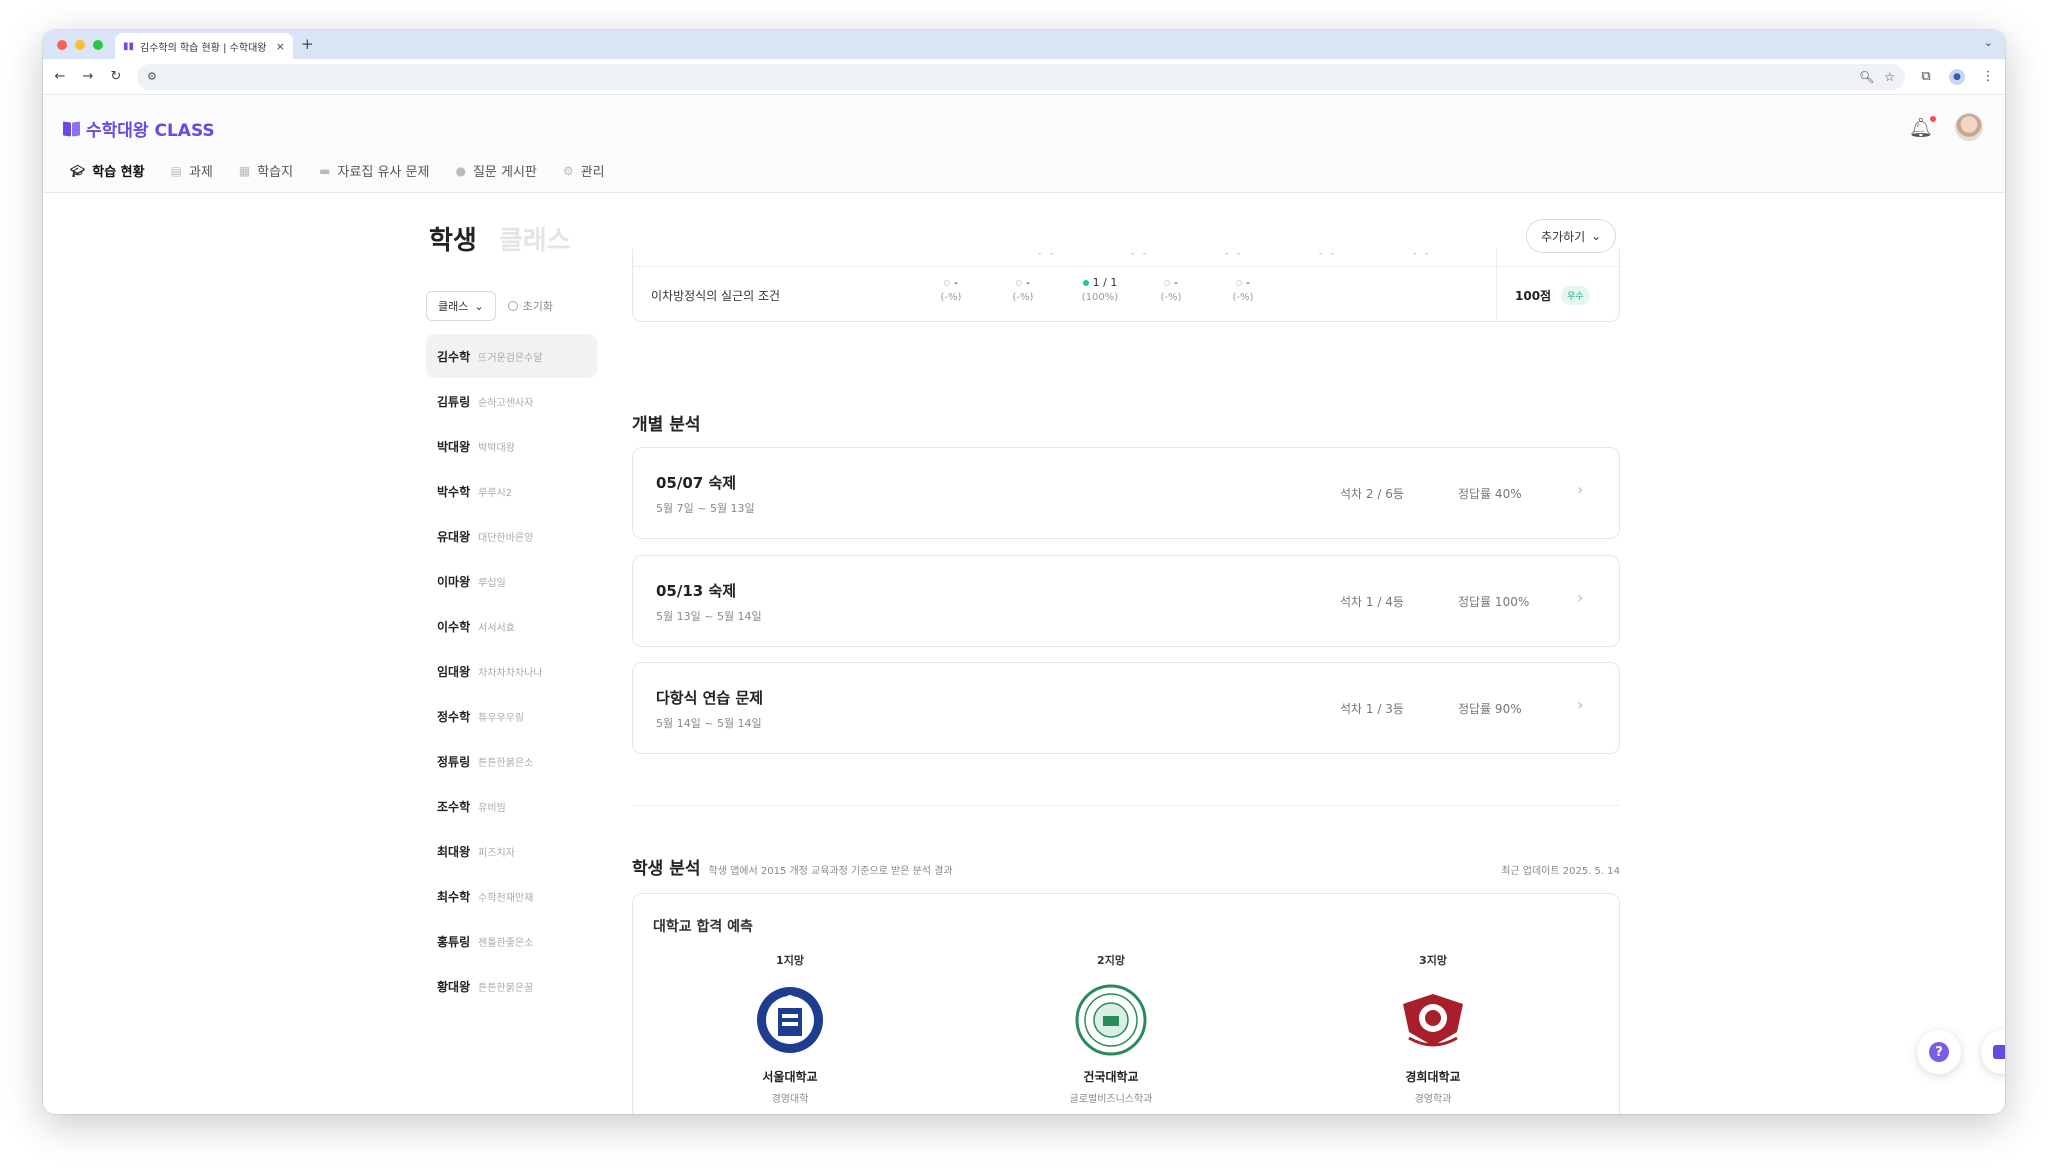 Image resolution: width=2048 pixels, height=1171 pixels. I want to click on student-item: 정수학 튜우우우링, so click(511, 716).